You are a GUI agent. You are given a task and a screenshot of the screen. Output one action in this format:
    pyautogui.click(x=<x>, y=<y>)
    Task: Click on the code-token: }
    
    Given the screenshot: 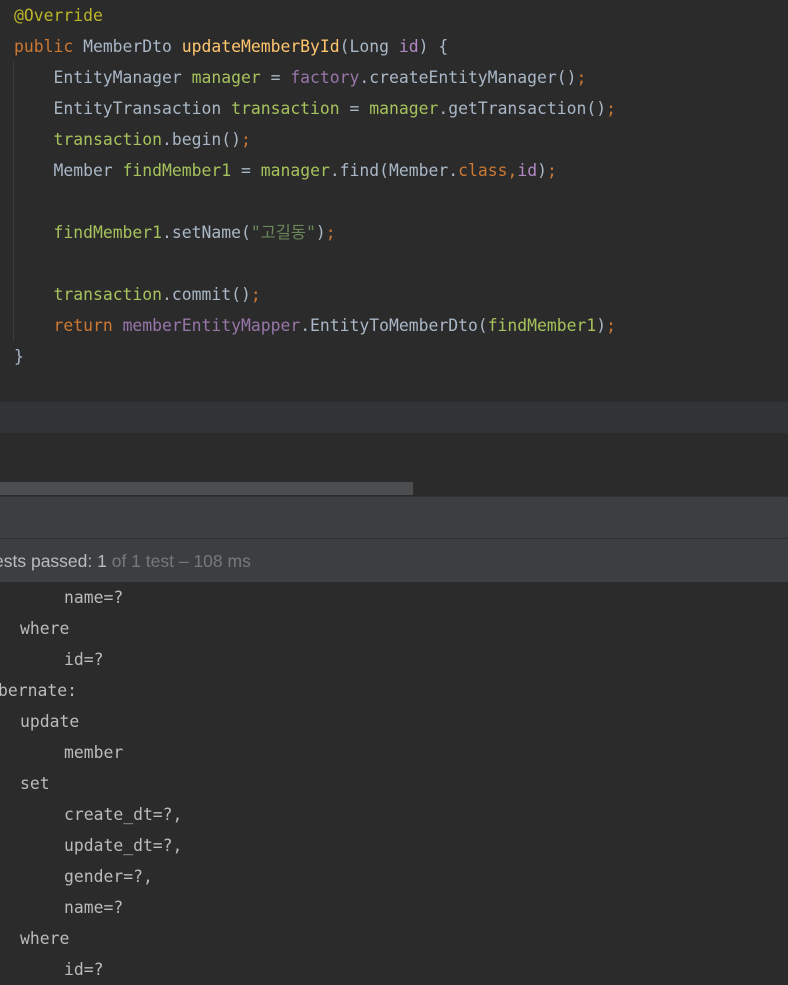 What is the action you would take?
    pyautogui.click(x=19, y=356)
    